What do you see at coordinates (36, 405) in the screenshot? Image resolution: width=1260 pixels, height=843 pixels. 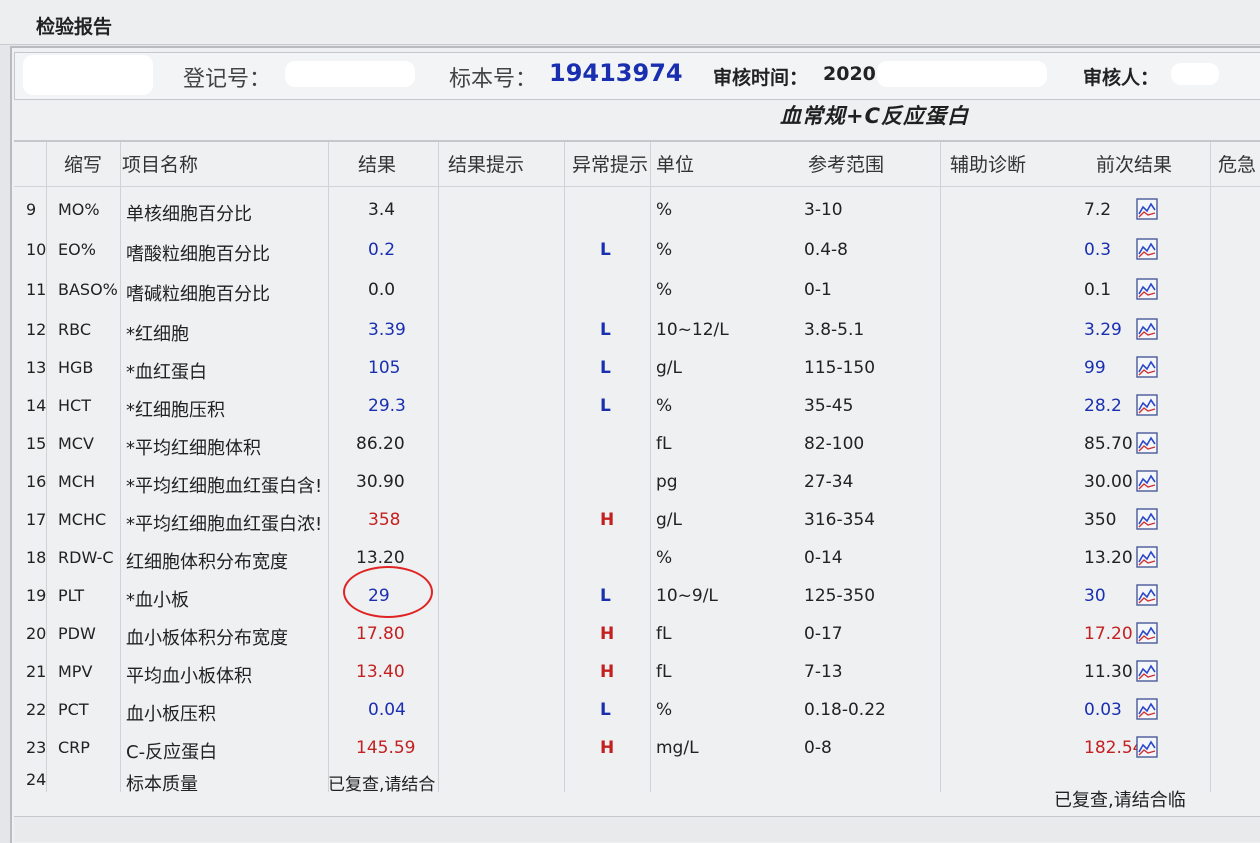 I see `row-number: 14` at bounding box center [36, 405].